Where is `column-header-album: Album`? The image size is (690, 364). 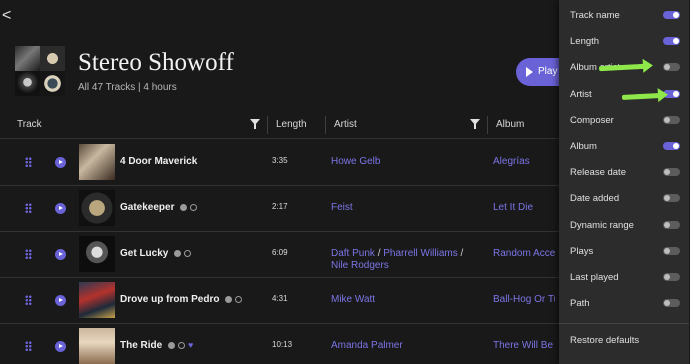 column-header-album: Album is located at coordinates (510, 127).